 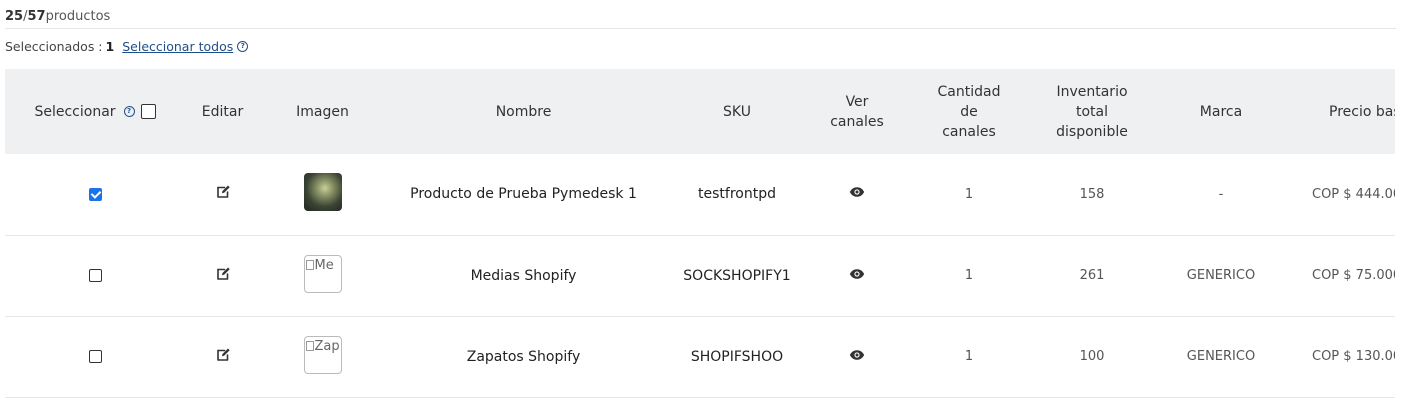 What do you see at coordinates (857, 101) in the screenshot?
I see `header-view-channels-line: Ver` at bounding box center [857, 101].